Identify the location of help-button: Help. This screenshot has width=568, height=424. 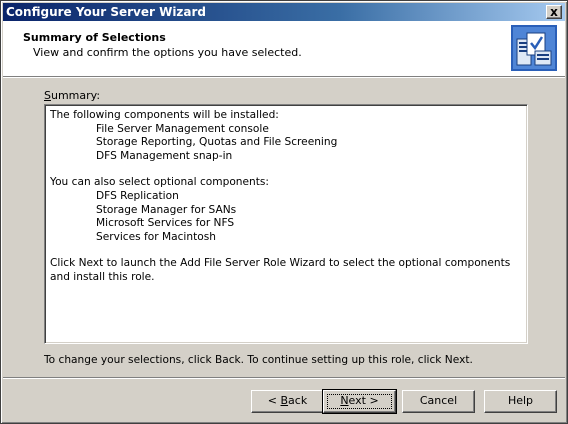
(520, 401).